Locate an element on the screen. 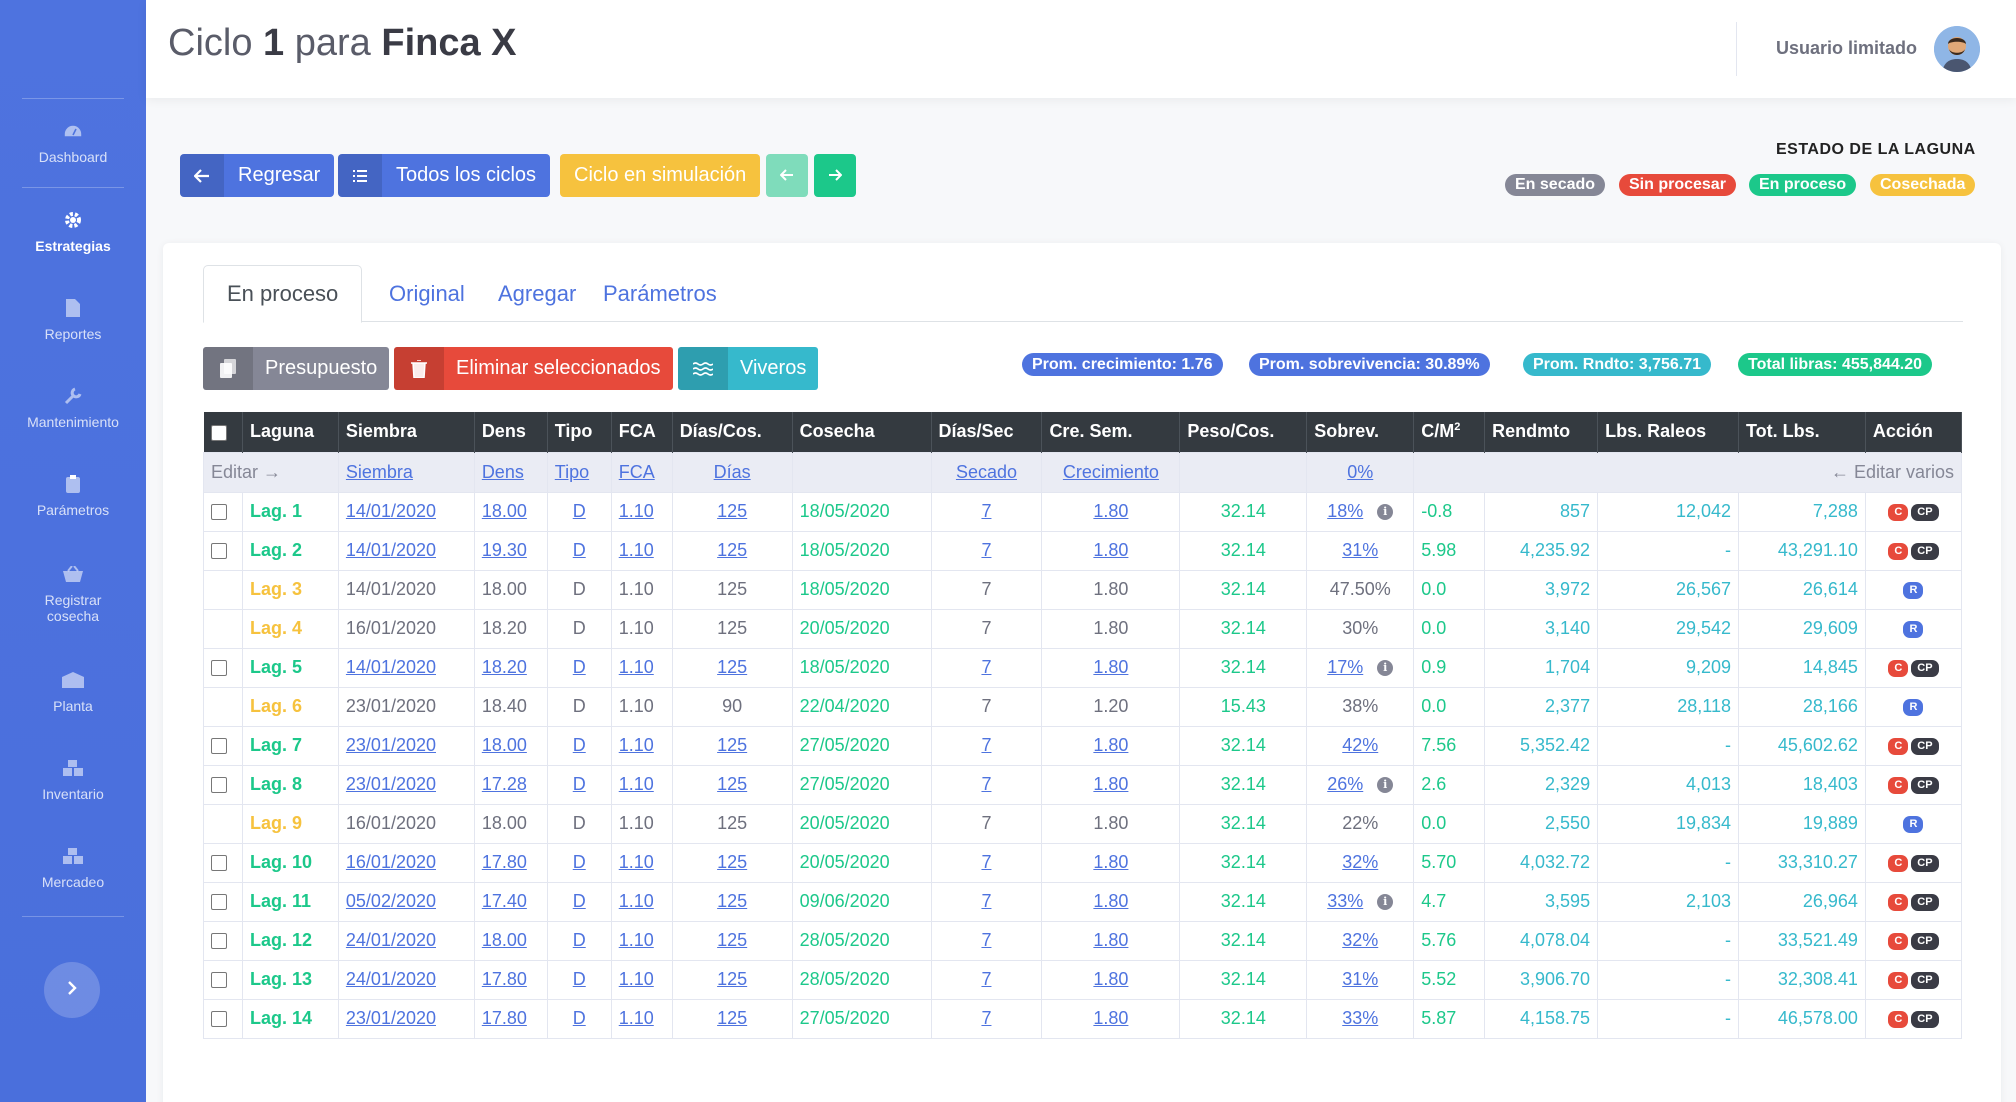 The height and width of the screenshot is (1102, 2016). cell-link: 17% is located at coordinates (1345, 667).